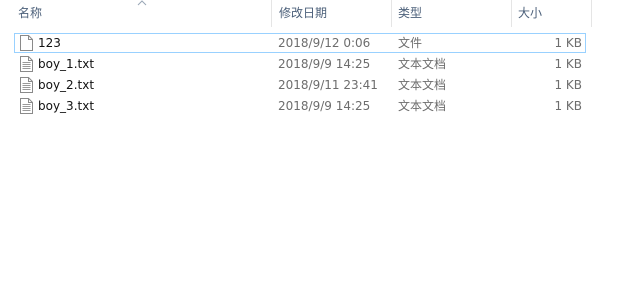 This screenshot has height=299, width=636. I want to click on file-type: 文件, so click(410, 43).